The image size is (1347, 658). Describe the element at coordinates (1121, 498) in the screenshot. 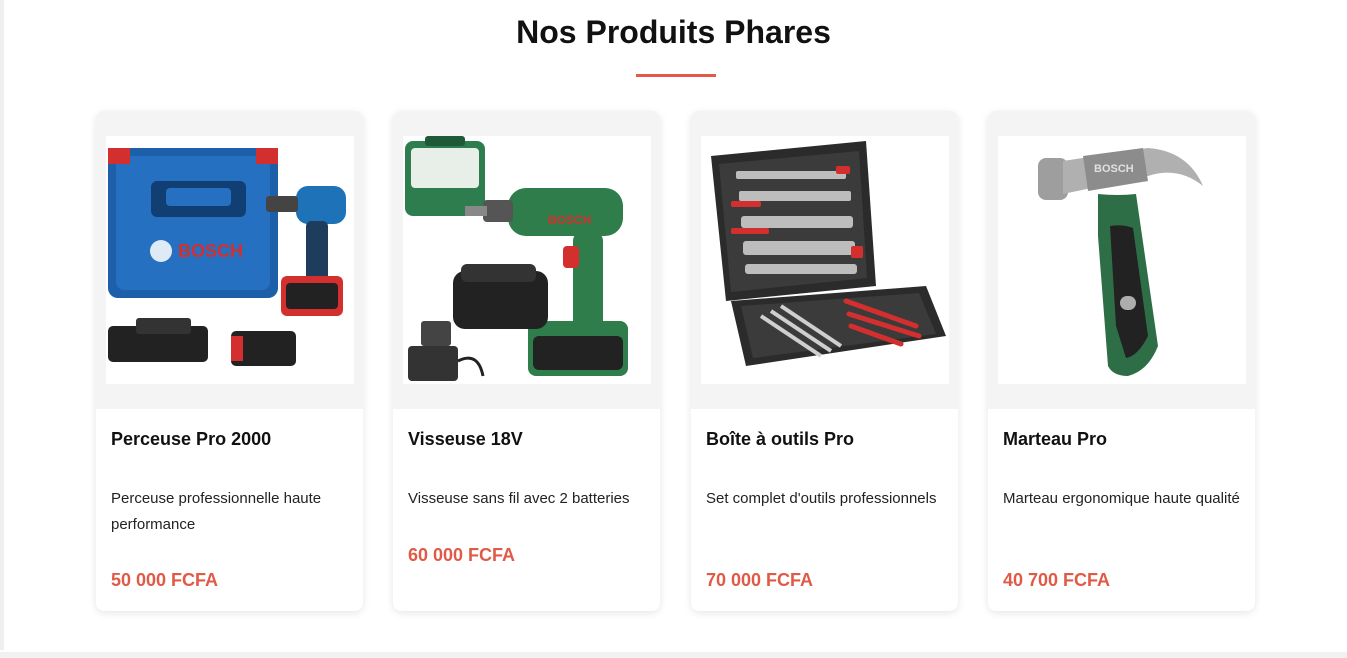

I see `product-description: Marteau ergonomique haute qualité` at that location.